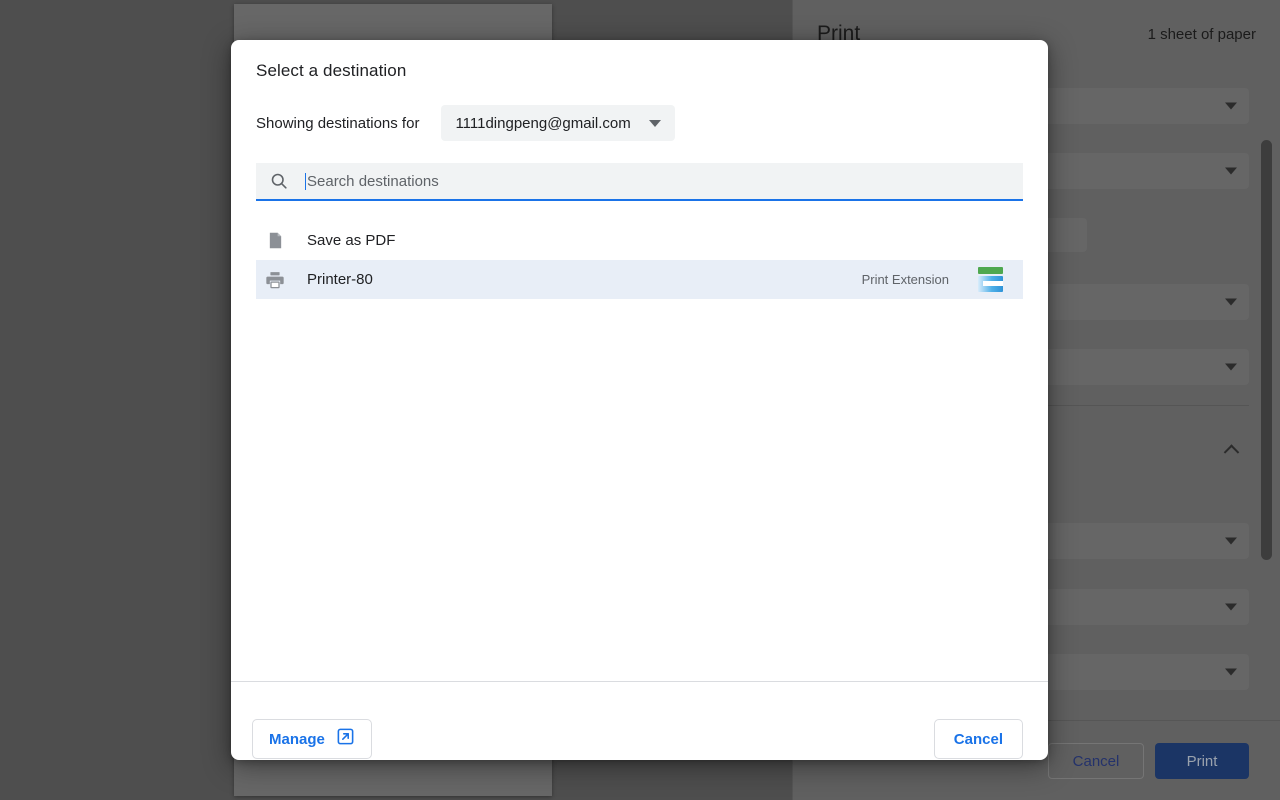 The image size is (1280, 800). I want to click on settings-scrollbar-thumb, so click(1266, 350).